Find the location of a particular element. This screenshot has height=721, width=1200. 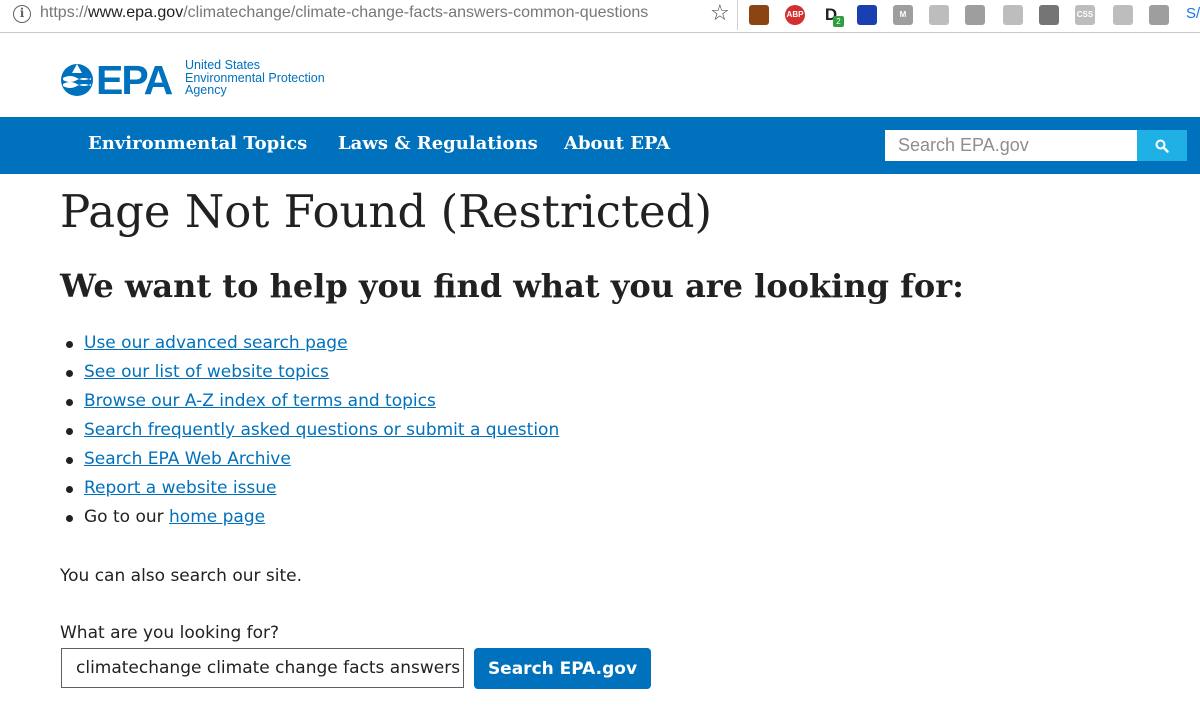

page-title: Page Not Found (Restricted) is located at coordinates (386, 211).